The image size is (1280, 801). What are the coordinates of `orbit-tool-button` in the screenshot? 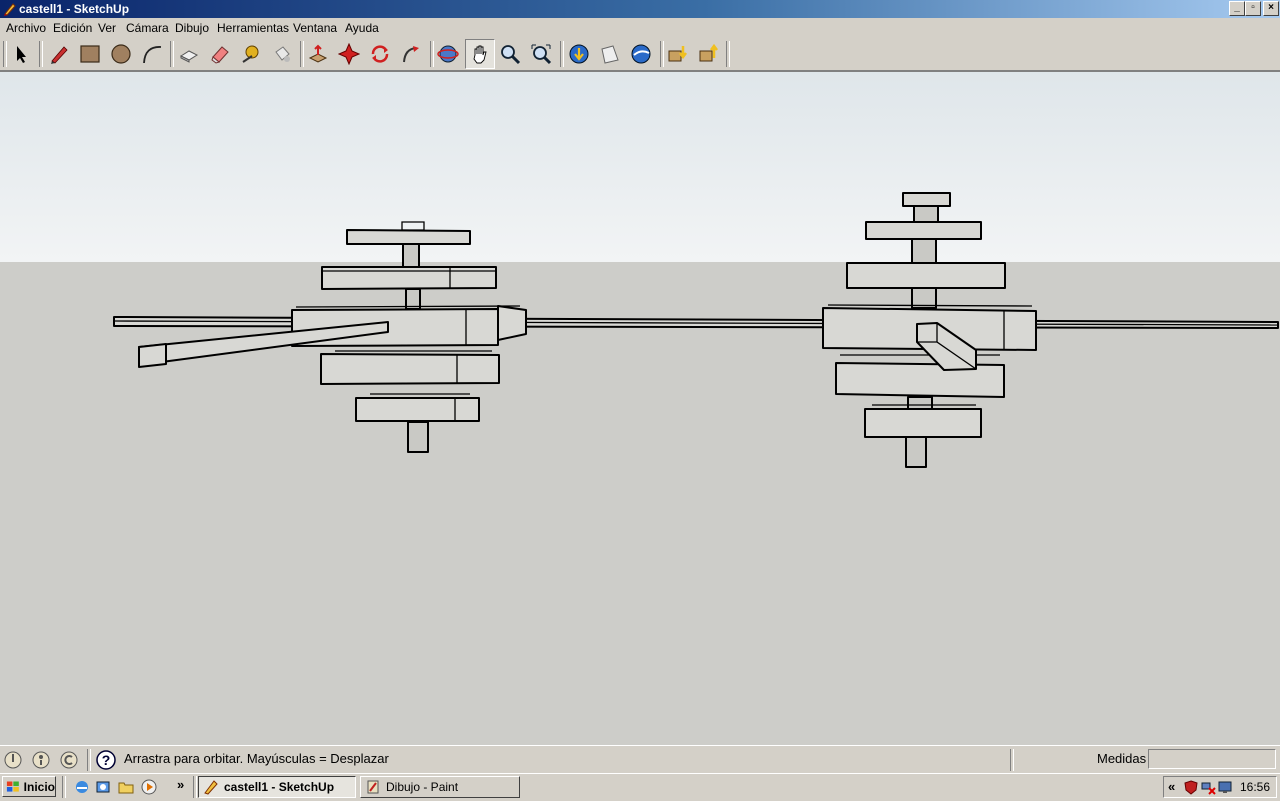 It's located at (448, 54).